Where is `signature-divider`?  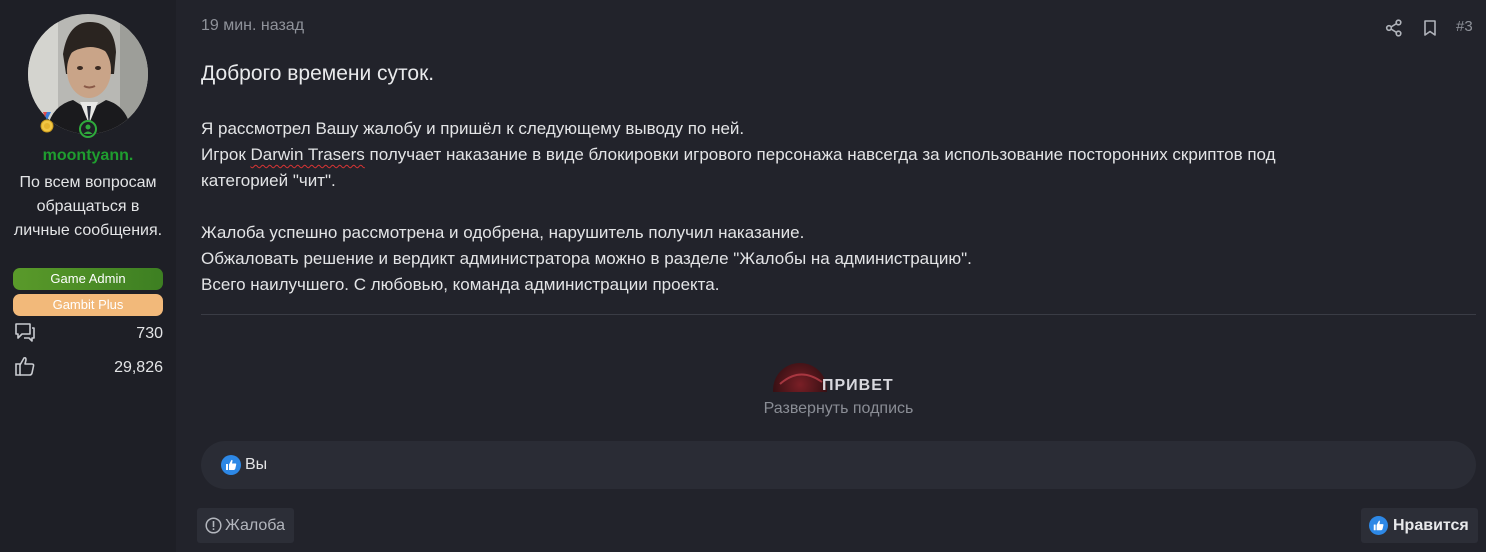 signature-divider is located at coordinates (838, 314).